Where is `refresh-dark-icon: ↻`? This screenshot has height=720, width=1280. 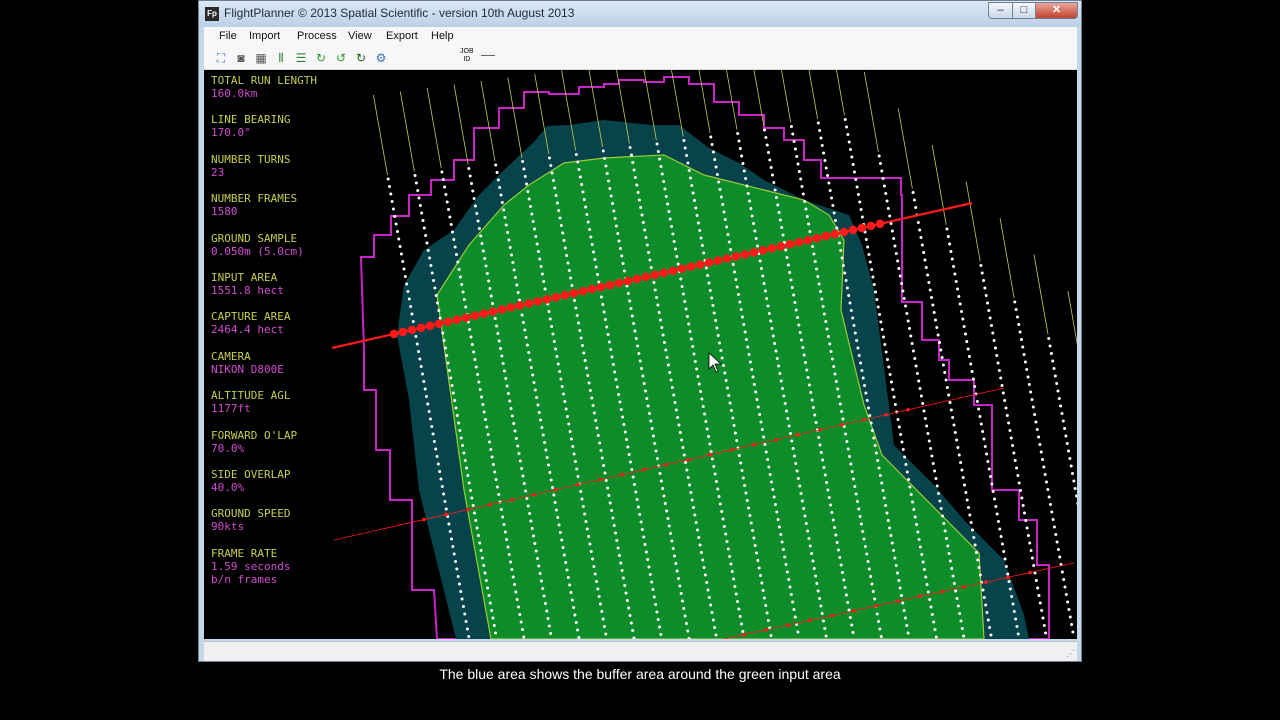
refresh-dark-icon: ↻ is located at coordinates (361, 58).